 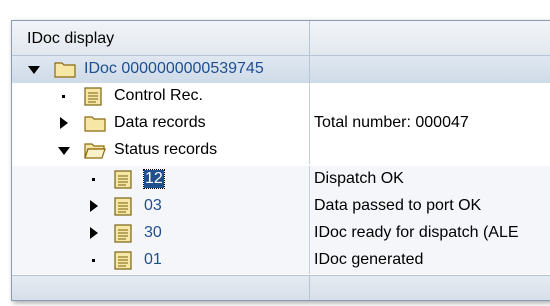 What do you see at coordinates (153, 205) in the screenshot?
I see `status-code: 03` at bounding box center [153, 205].